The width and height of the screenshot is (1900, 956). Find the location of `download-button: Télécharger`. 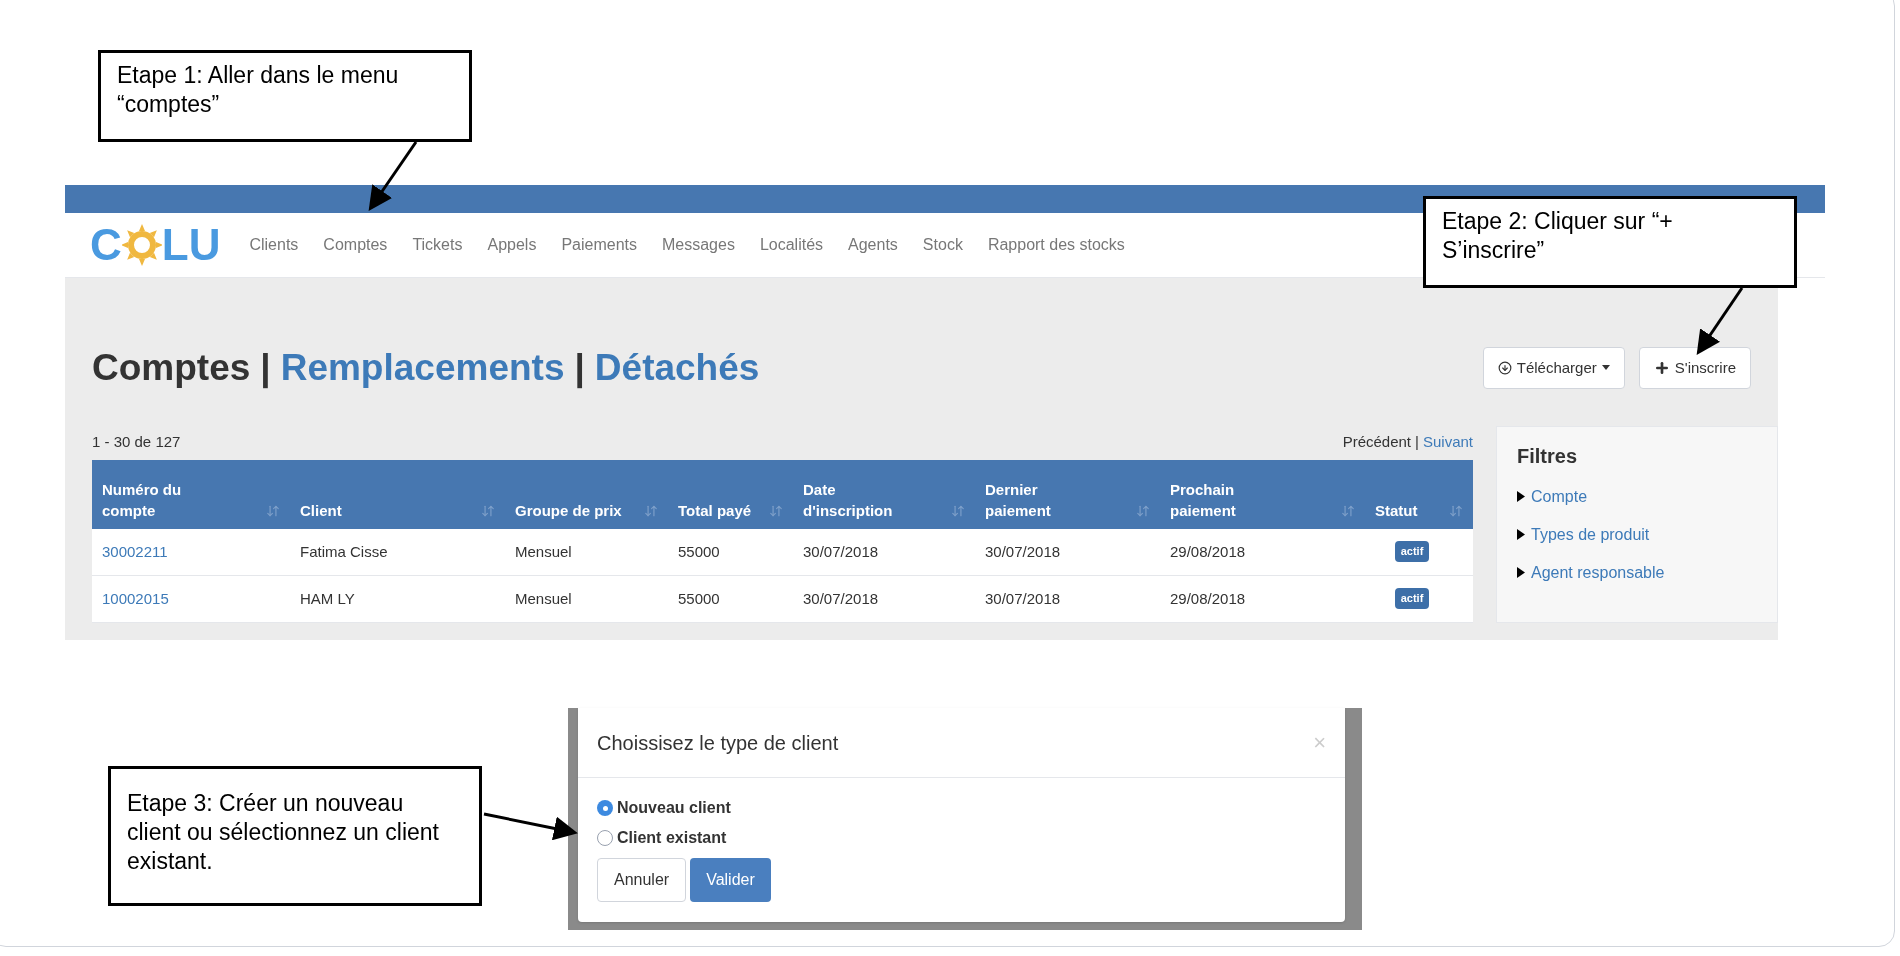

download-button: Télécharger is located at coordinates (1553, 367).